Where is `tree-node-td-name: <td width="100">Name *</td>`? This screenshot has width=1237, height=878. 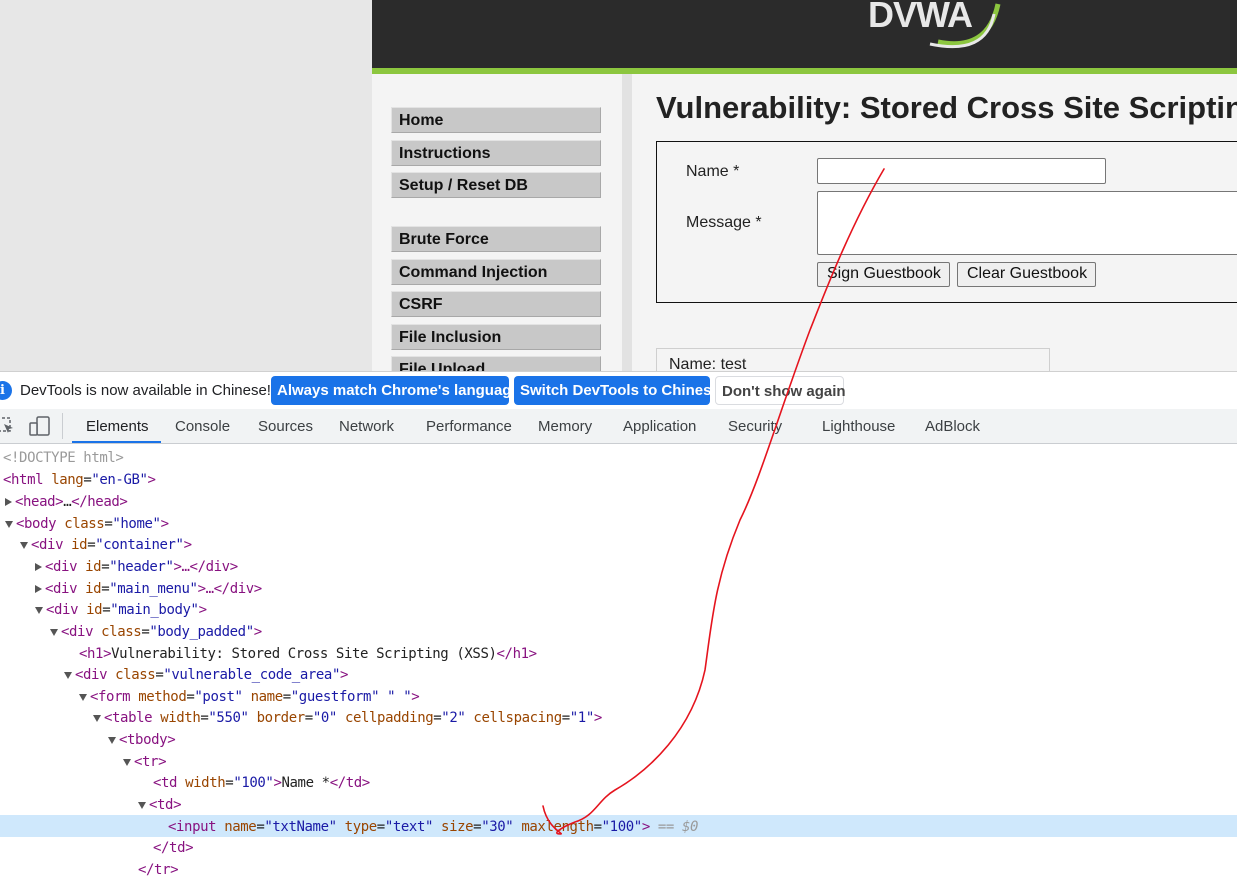
tree-node-td-name: <td width="100">Name *</td> is located at coordinates (261, 783).